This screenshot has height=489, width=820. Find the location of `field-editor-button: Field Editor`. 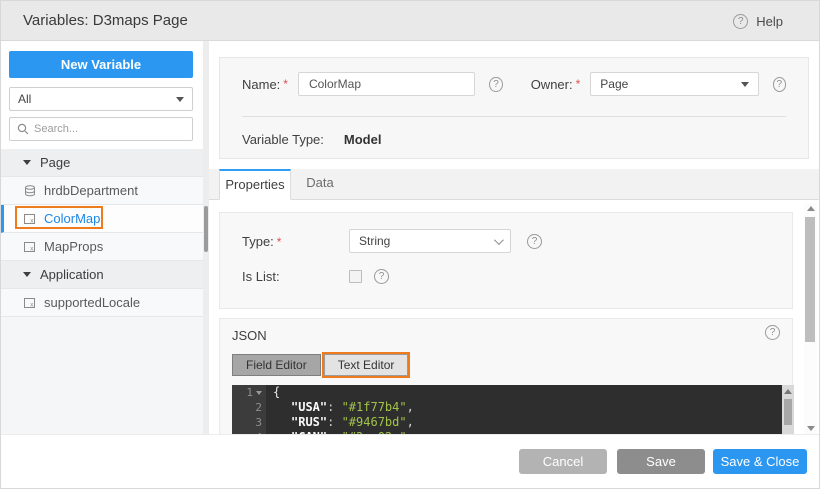

field-editor-button: Field Editor is located at coordinates (276, 365).